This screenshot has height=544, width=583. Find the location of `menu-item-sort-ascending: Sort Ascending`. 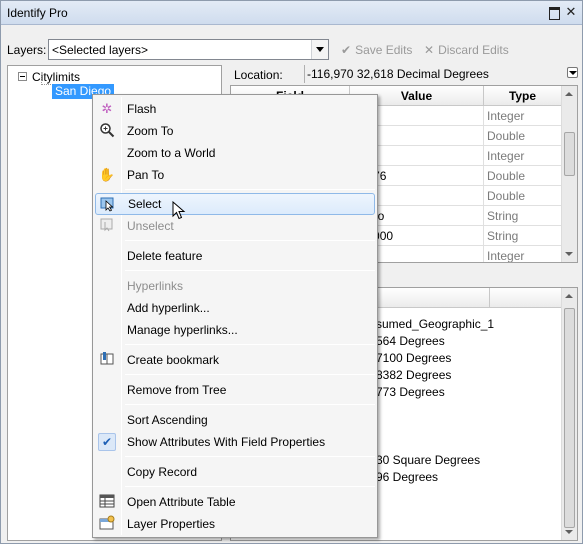

menu-item-sort-ascending: Sort Ascending is located at coordinates (235, 420).